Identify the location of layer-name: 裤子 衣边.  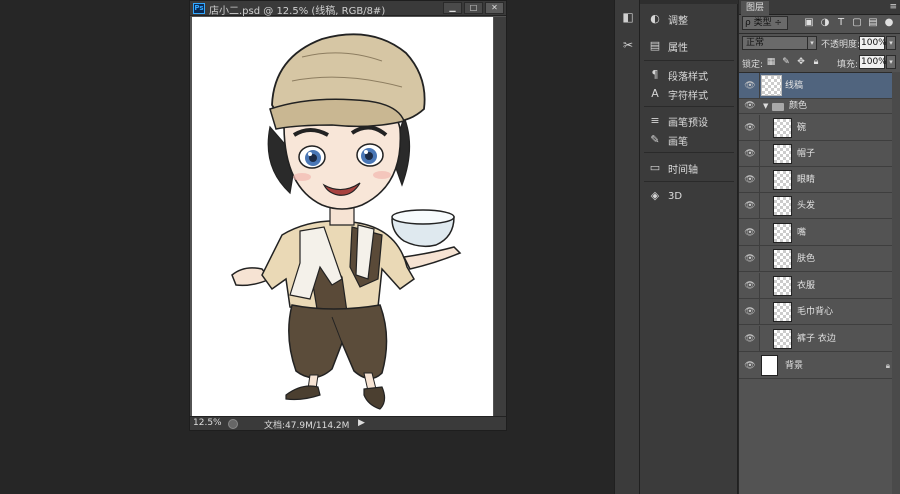
(816, 339).